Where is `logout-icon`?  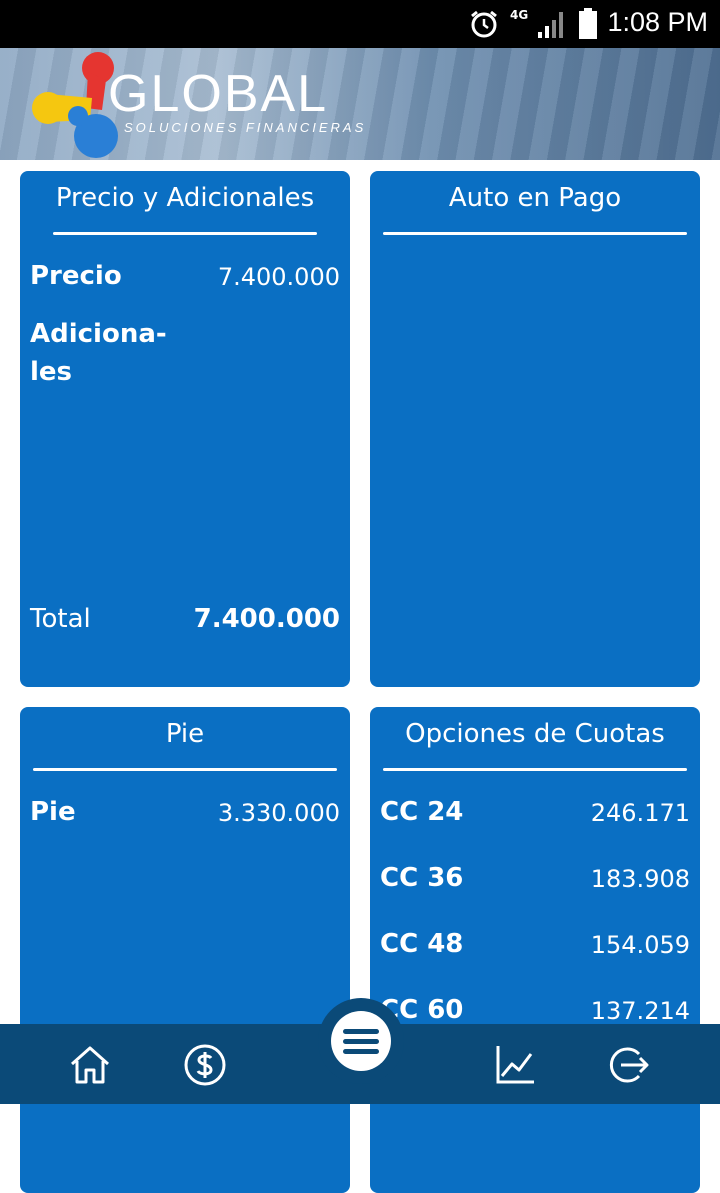
logout-icon is located at coordinates (628, 1065).